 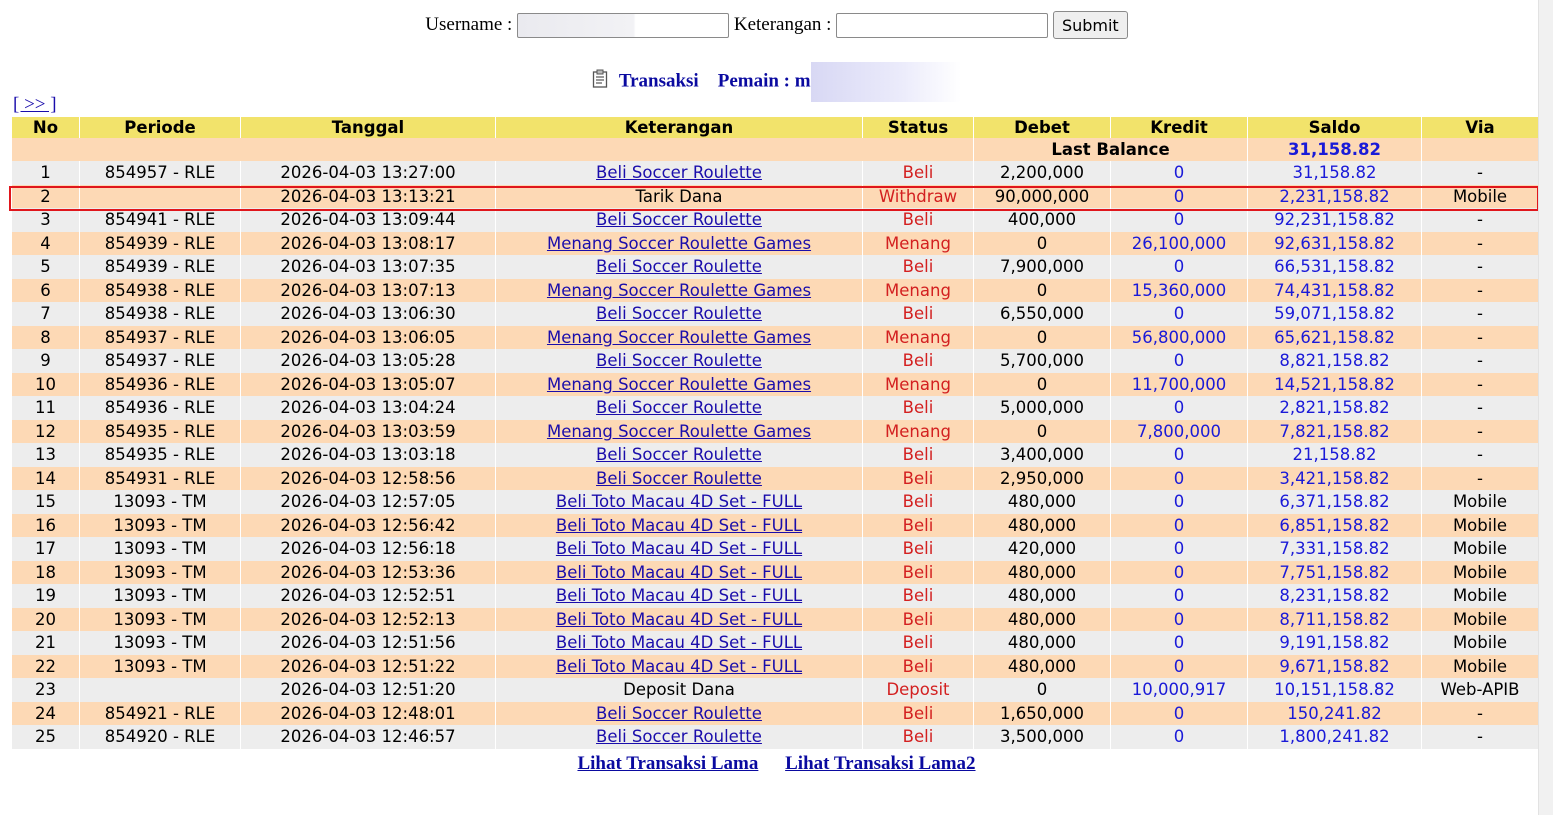 I want to click on row-periode-cell: 854935 - RLE, so click(x=160, y=455).